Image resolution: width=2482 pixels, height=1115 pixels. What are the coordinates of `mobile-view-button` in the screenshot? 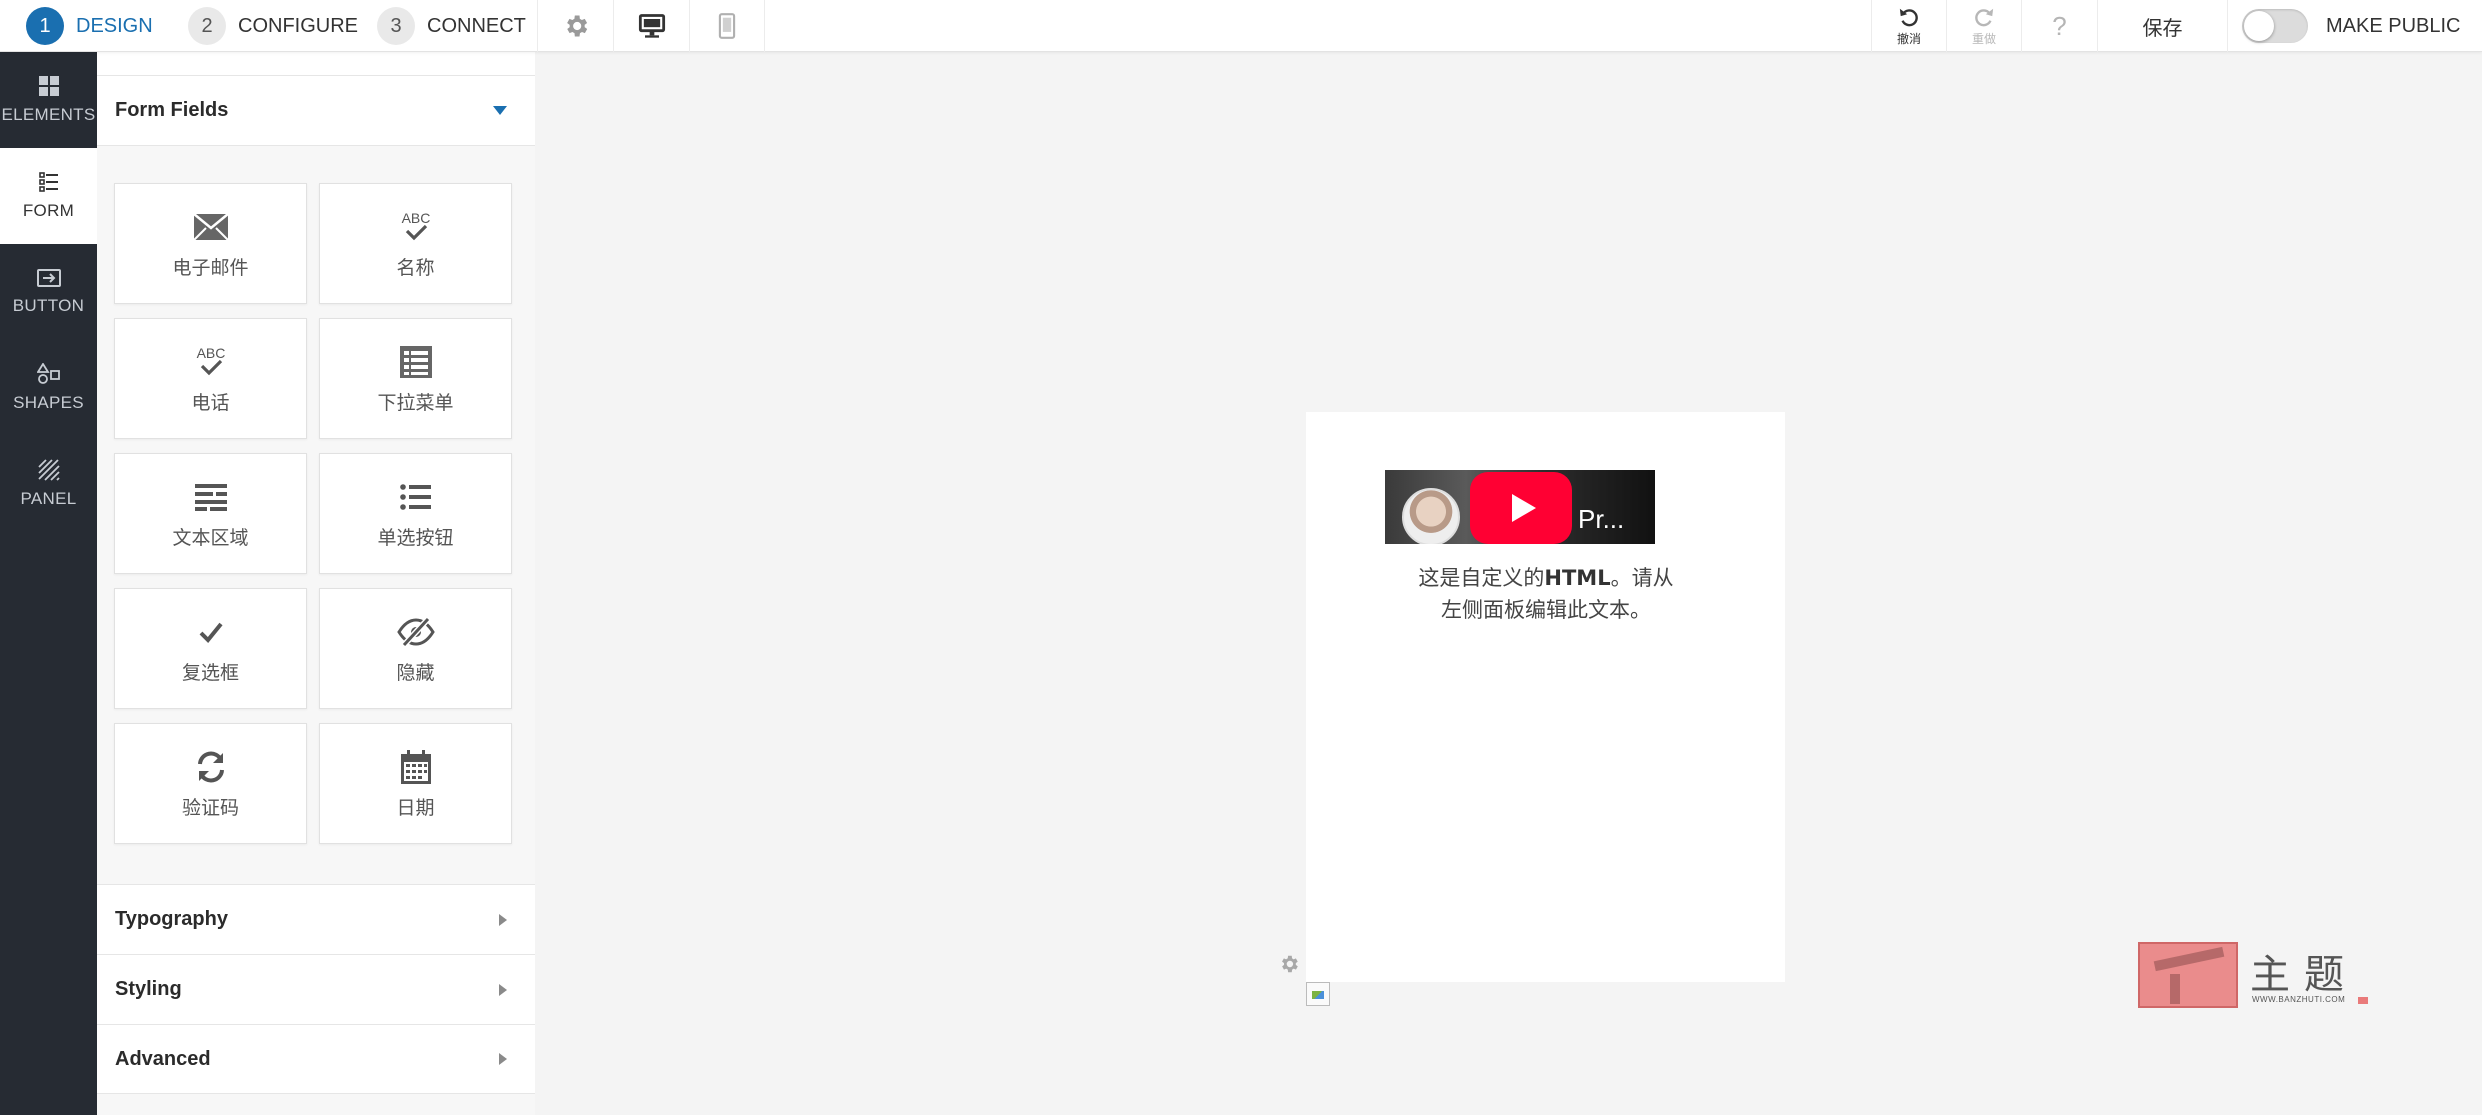 It's located at (727, 26).